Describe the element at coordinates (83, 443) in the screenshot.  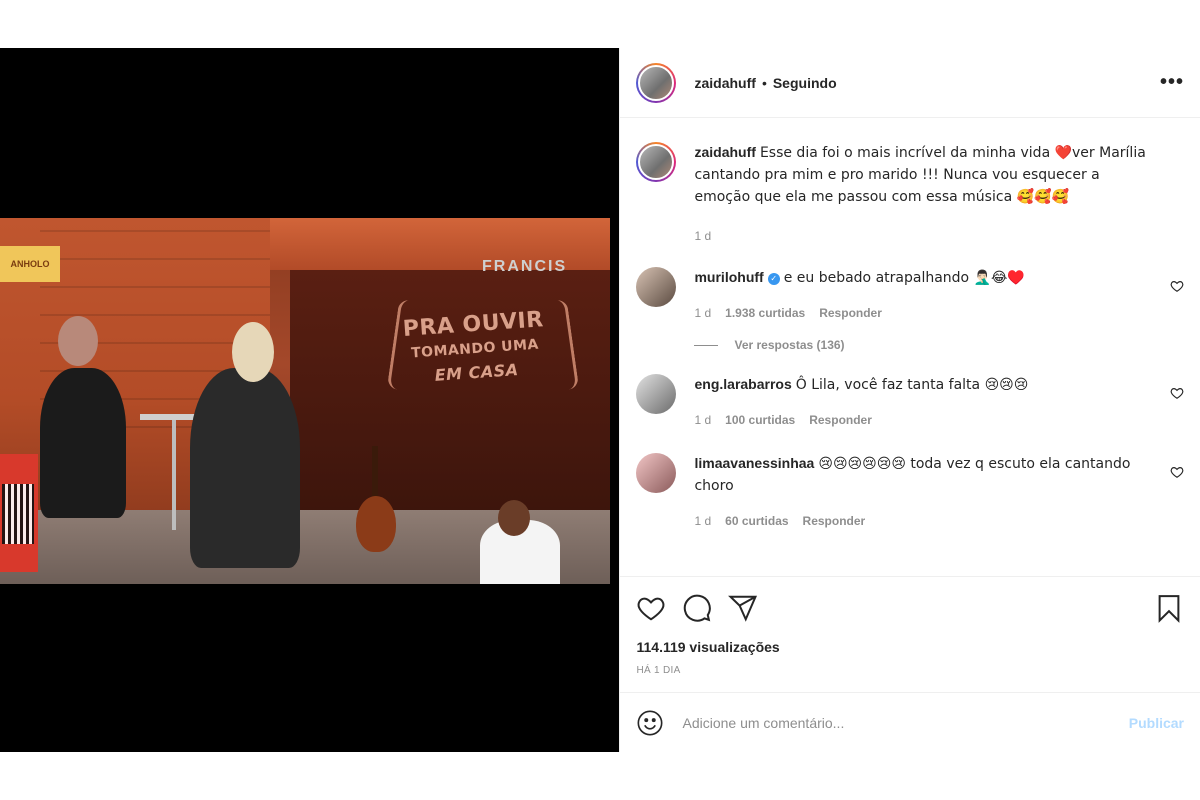
I see `singer-male` at that location.